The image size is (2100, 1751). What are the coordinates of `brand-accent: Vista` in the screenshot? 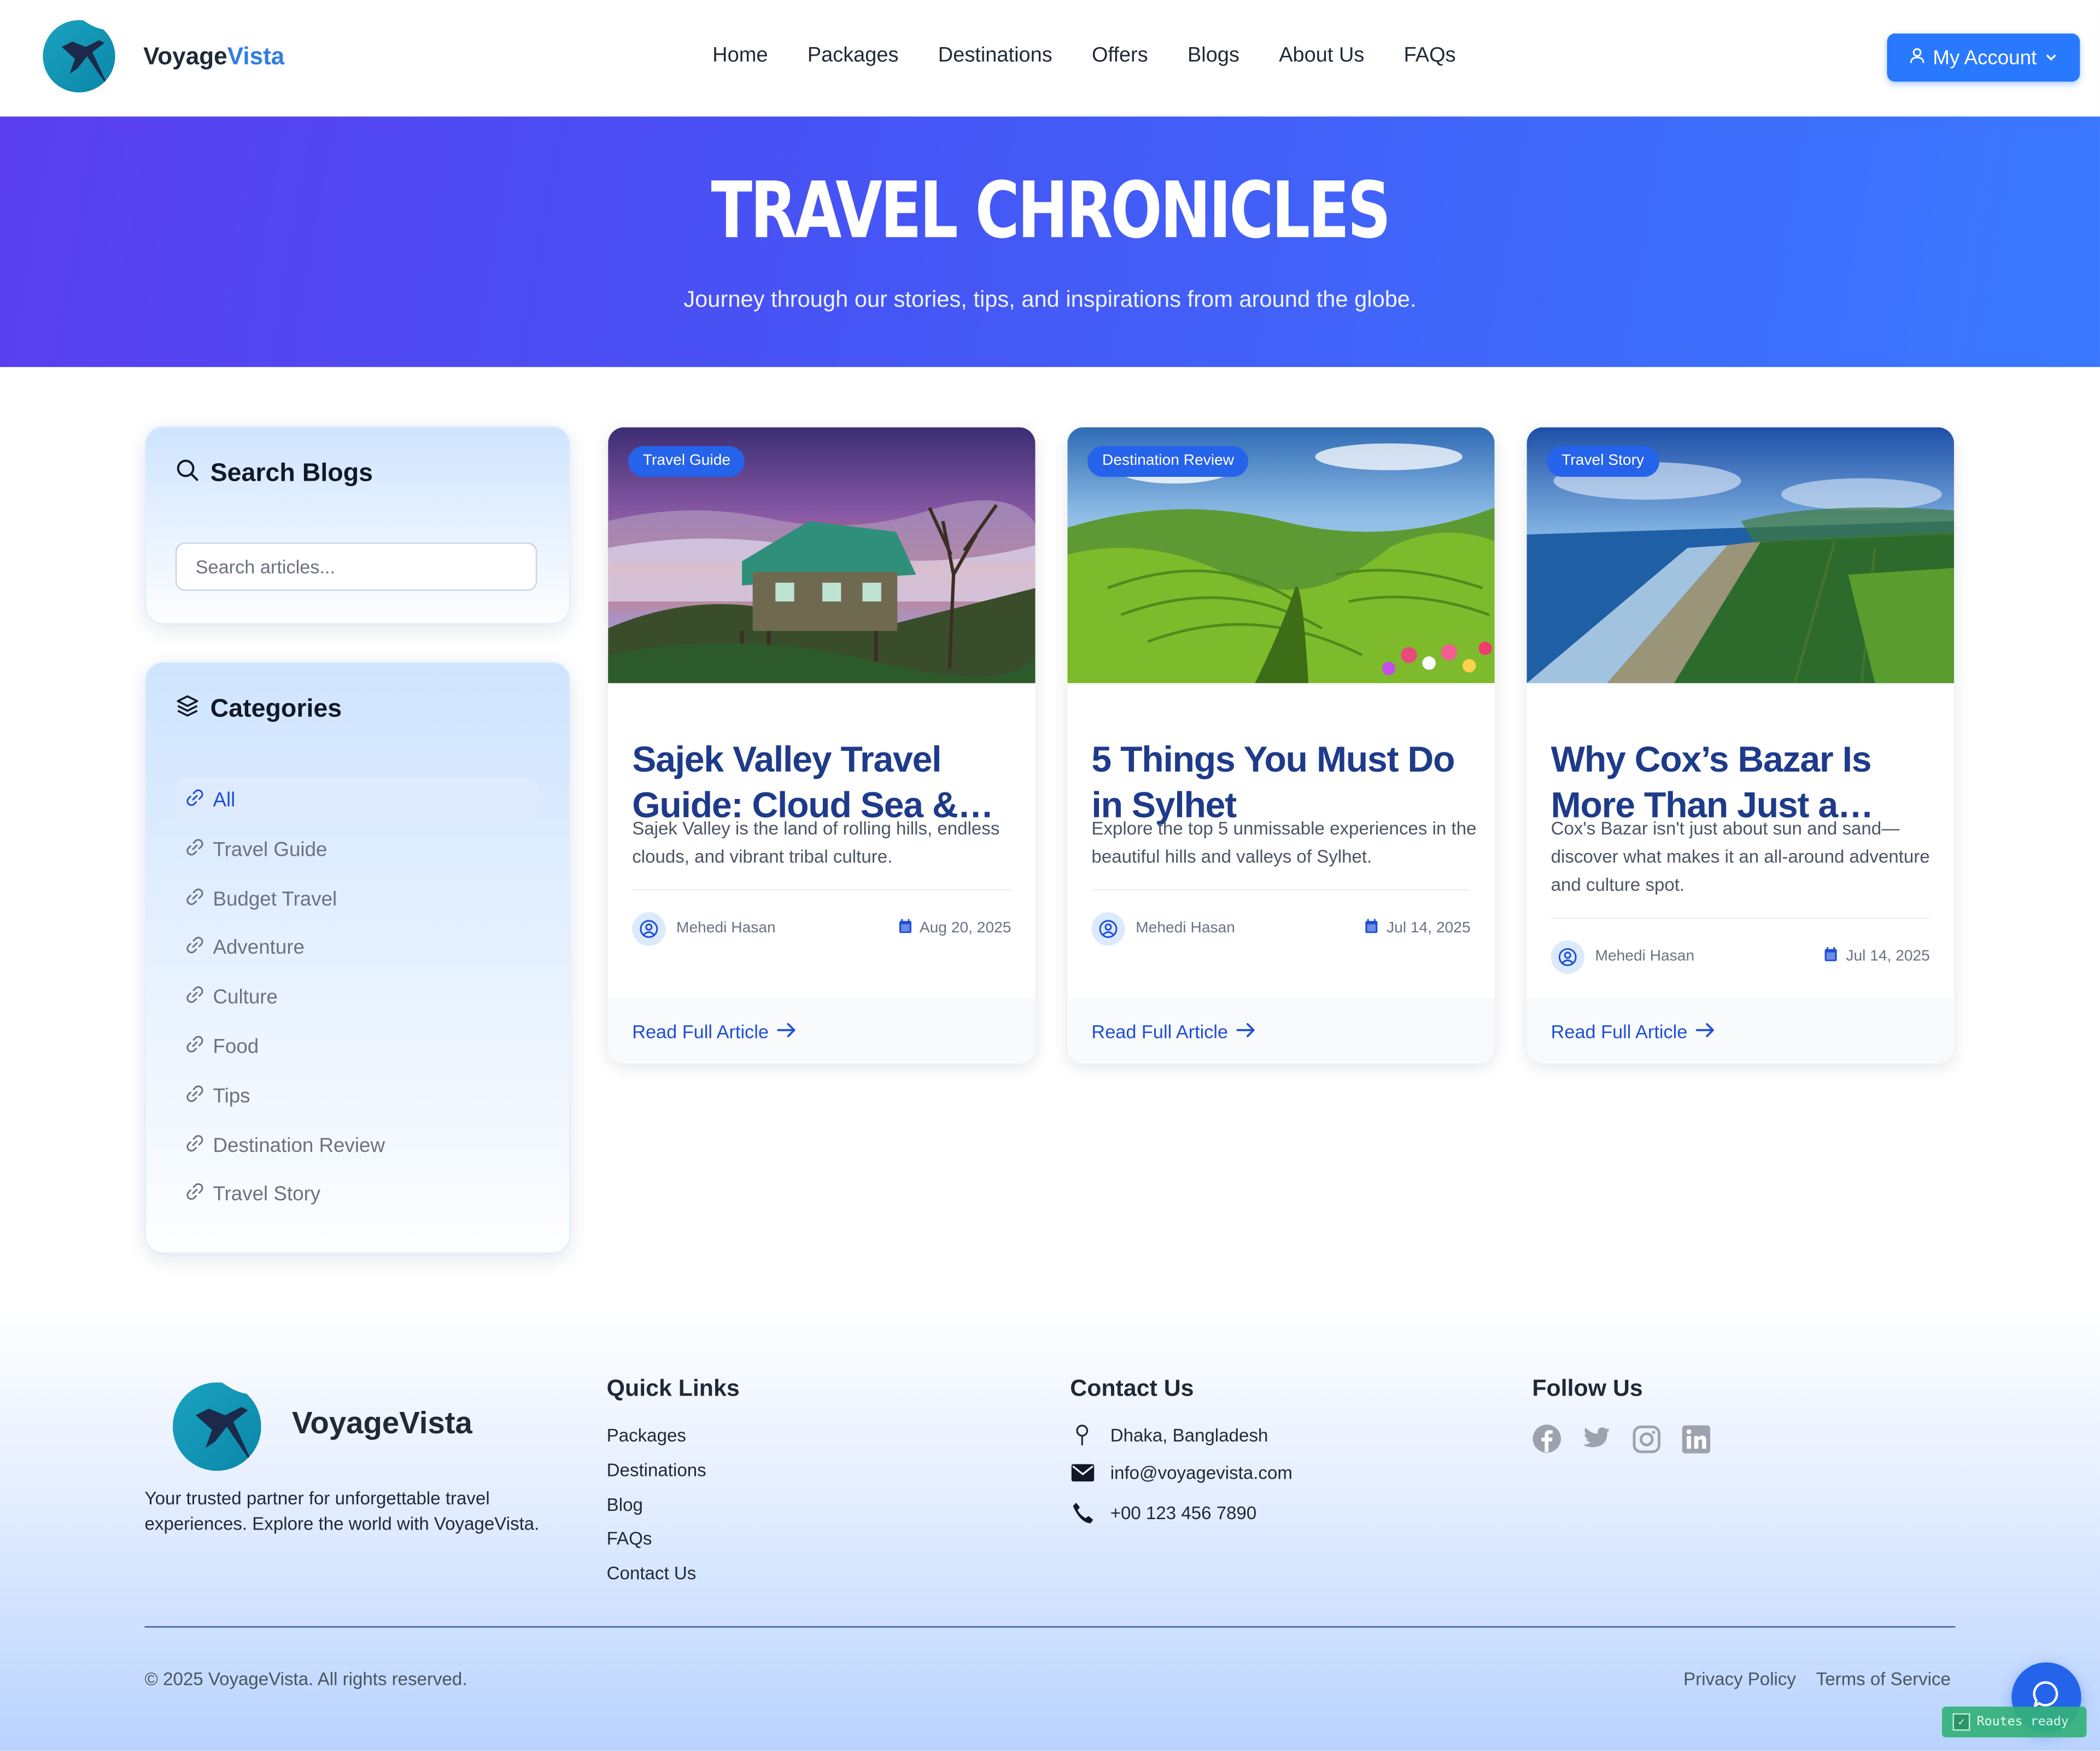 It's located at (256, 57).